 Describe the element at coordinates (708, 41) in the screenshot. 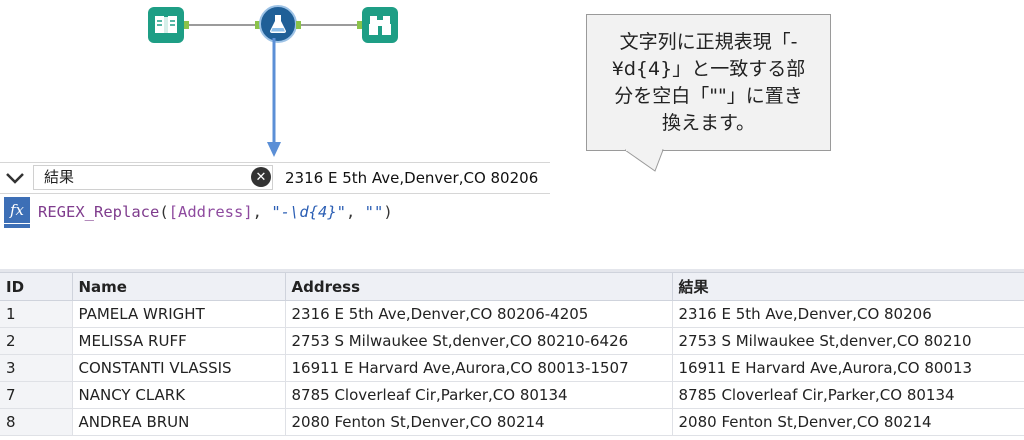

I see `callout-line: 文字列に正規表現「-` at that location.